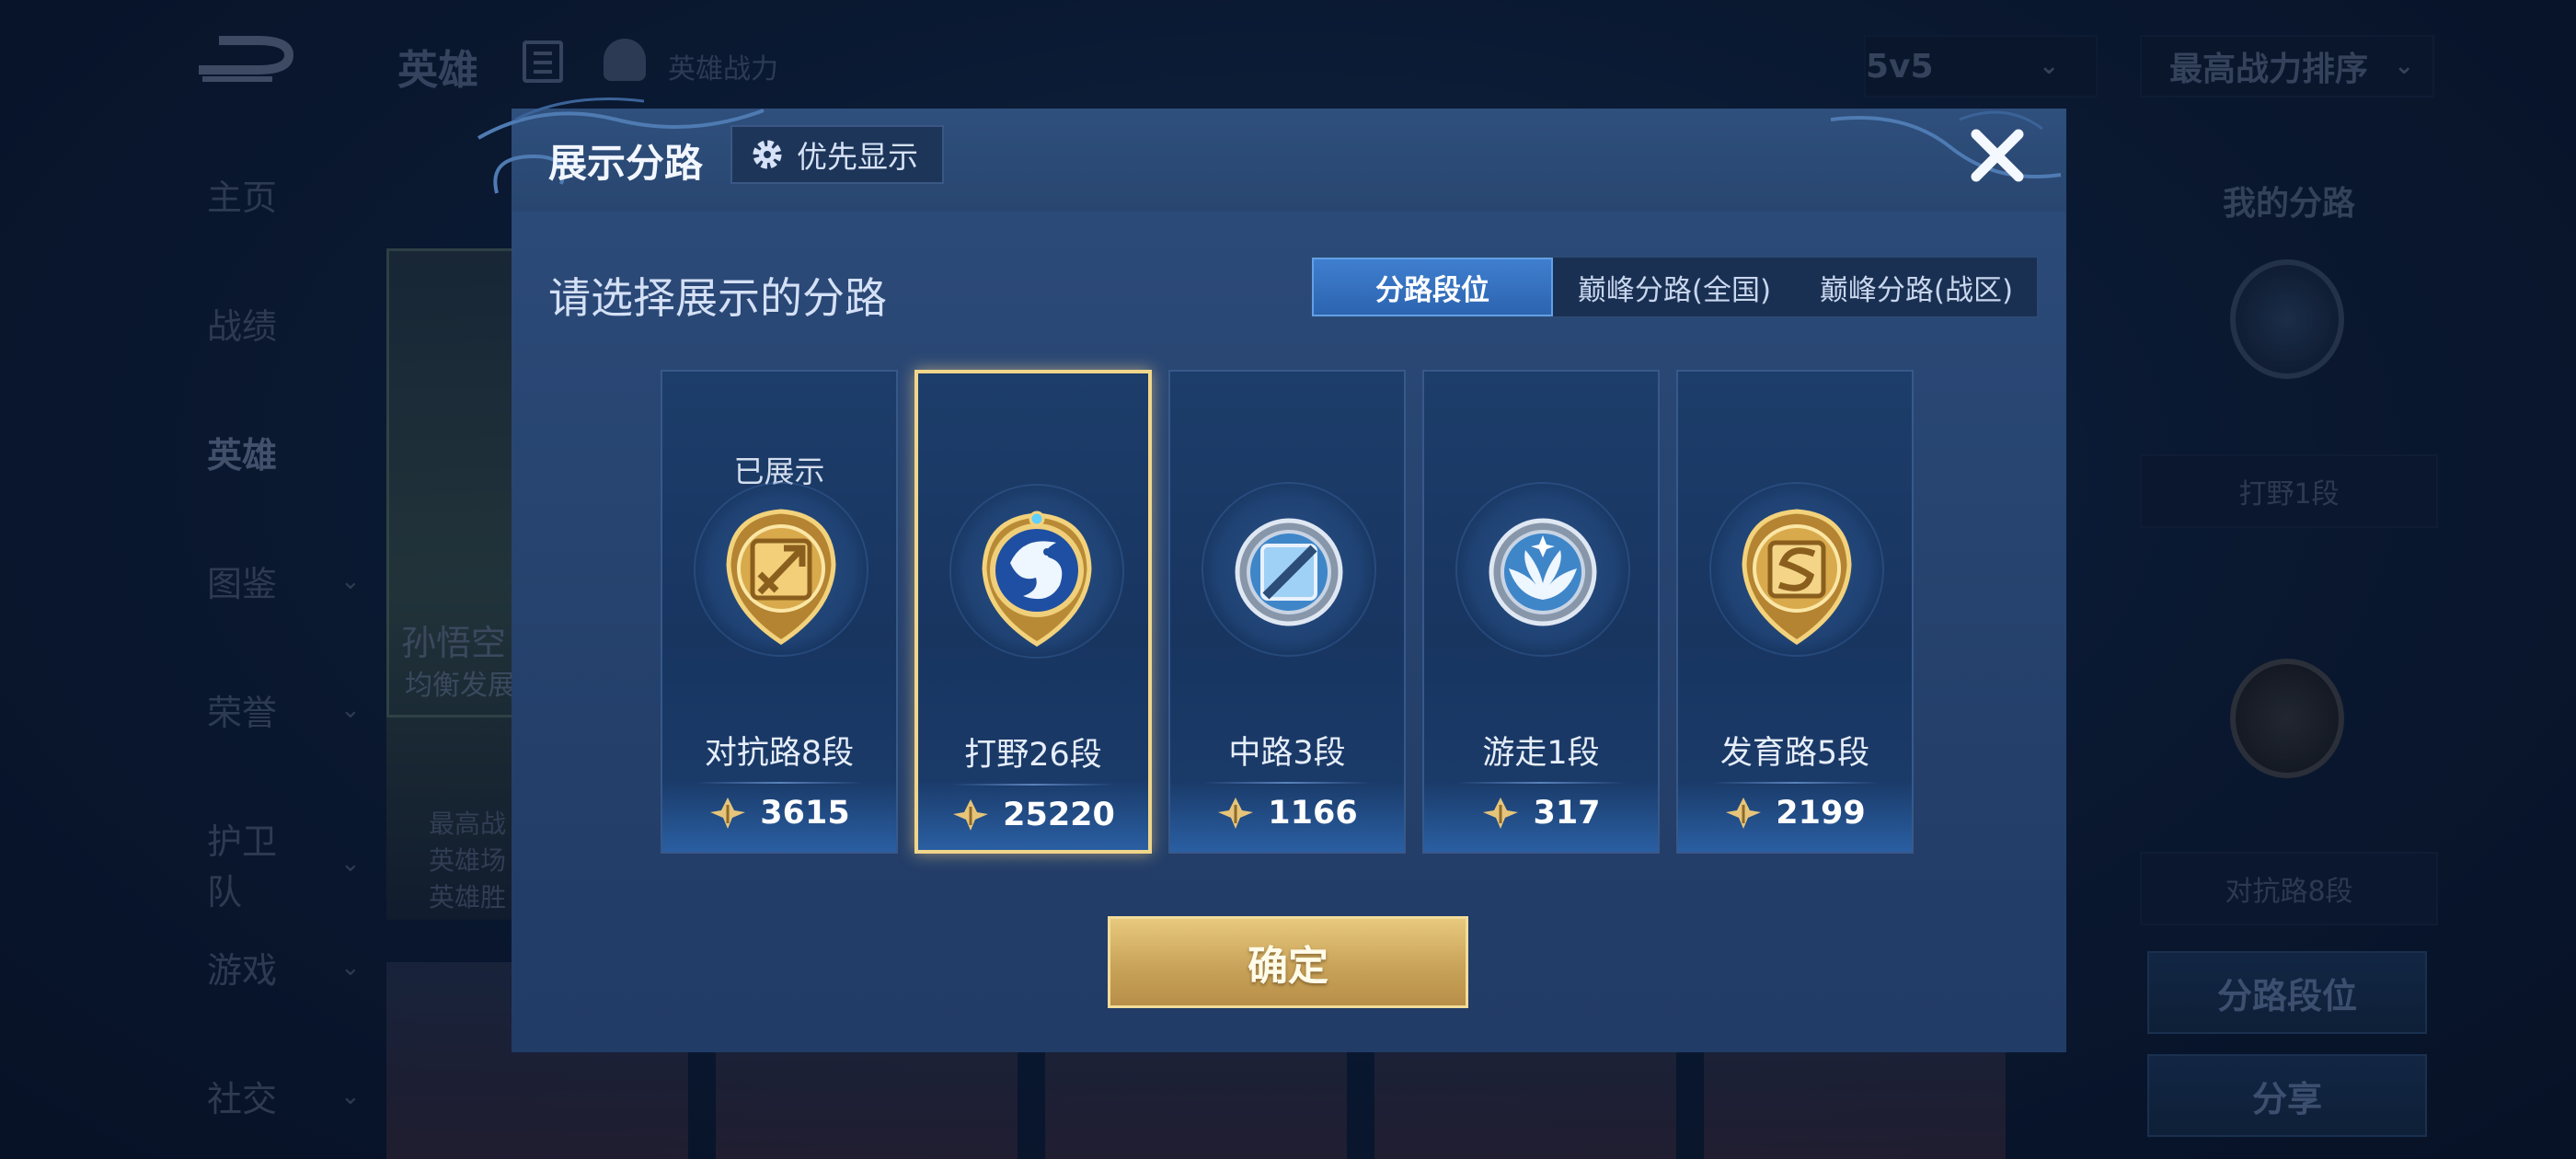  I want to click on priority-display-label: 优先显示, so click(857, 157).